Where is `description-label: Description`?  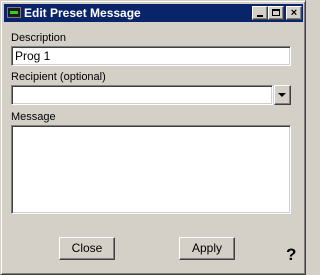 description-label: Description is located at coordinates (39, 38).